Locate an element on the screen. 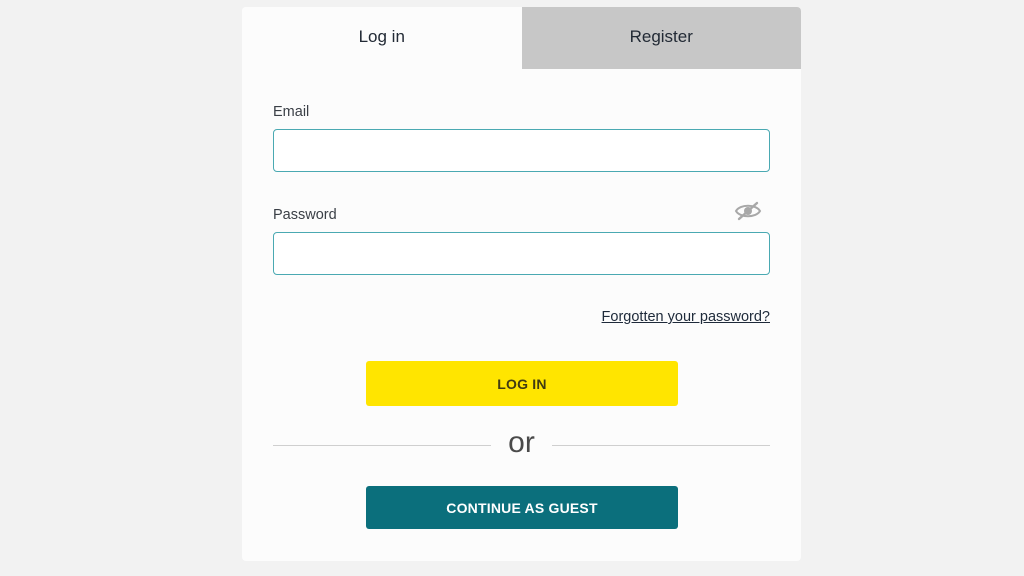  divider-right is located at coordinates (661, 445).